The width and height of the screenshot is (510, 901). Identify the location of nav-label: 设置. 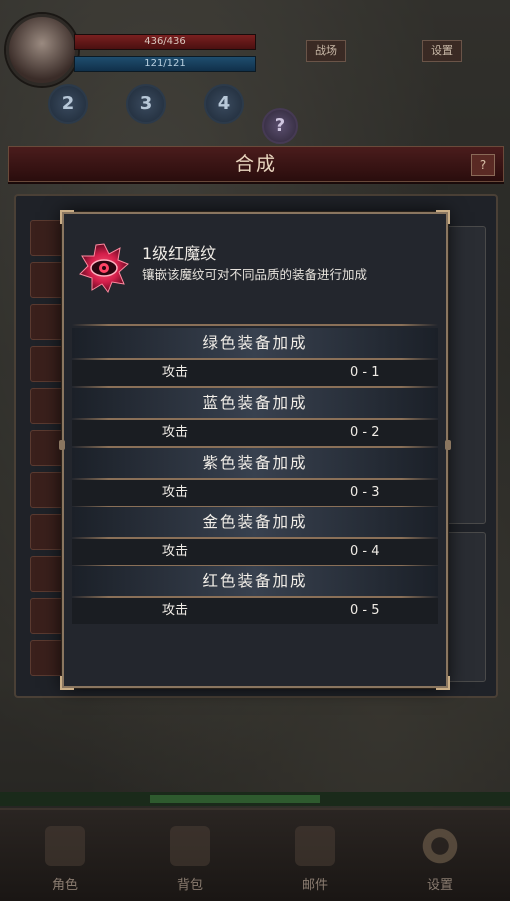
(439, 885).